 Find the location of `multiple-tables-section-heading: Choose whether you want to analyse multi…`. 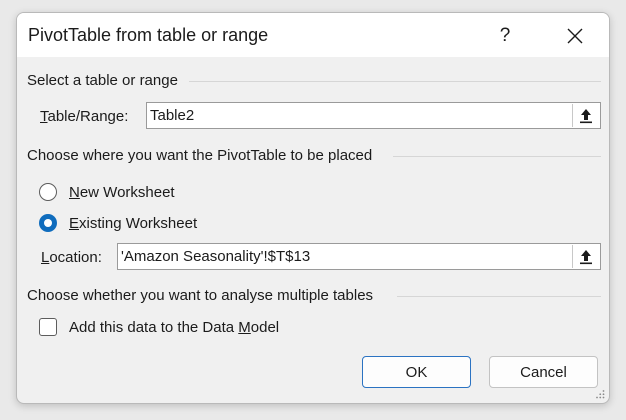

multiple-tables-section-heading: Choose whether you want to analyse multi… is located at coordinates (200, 295).